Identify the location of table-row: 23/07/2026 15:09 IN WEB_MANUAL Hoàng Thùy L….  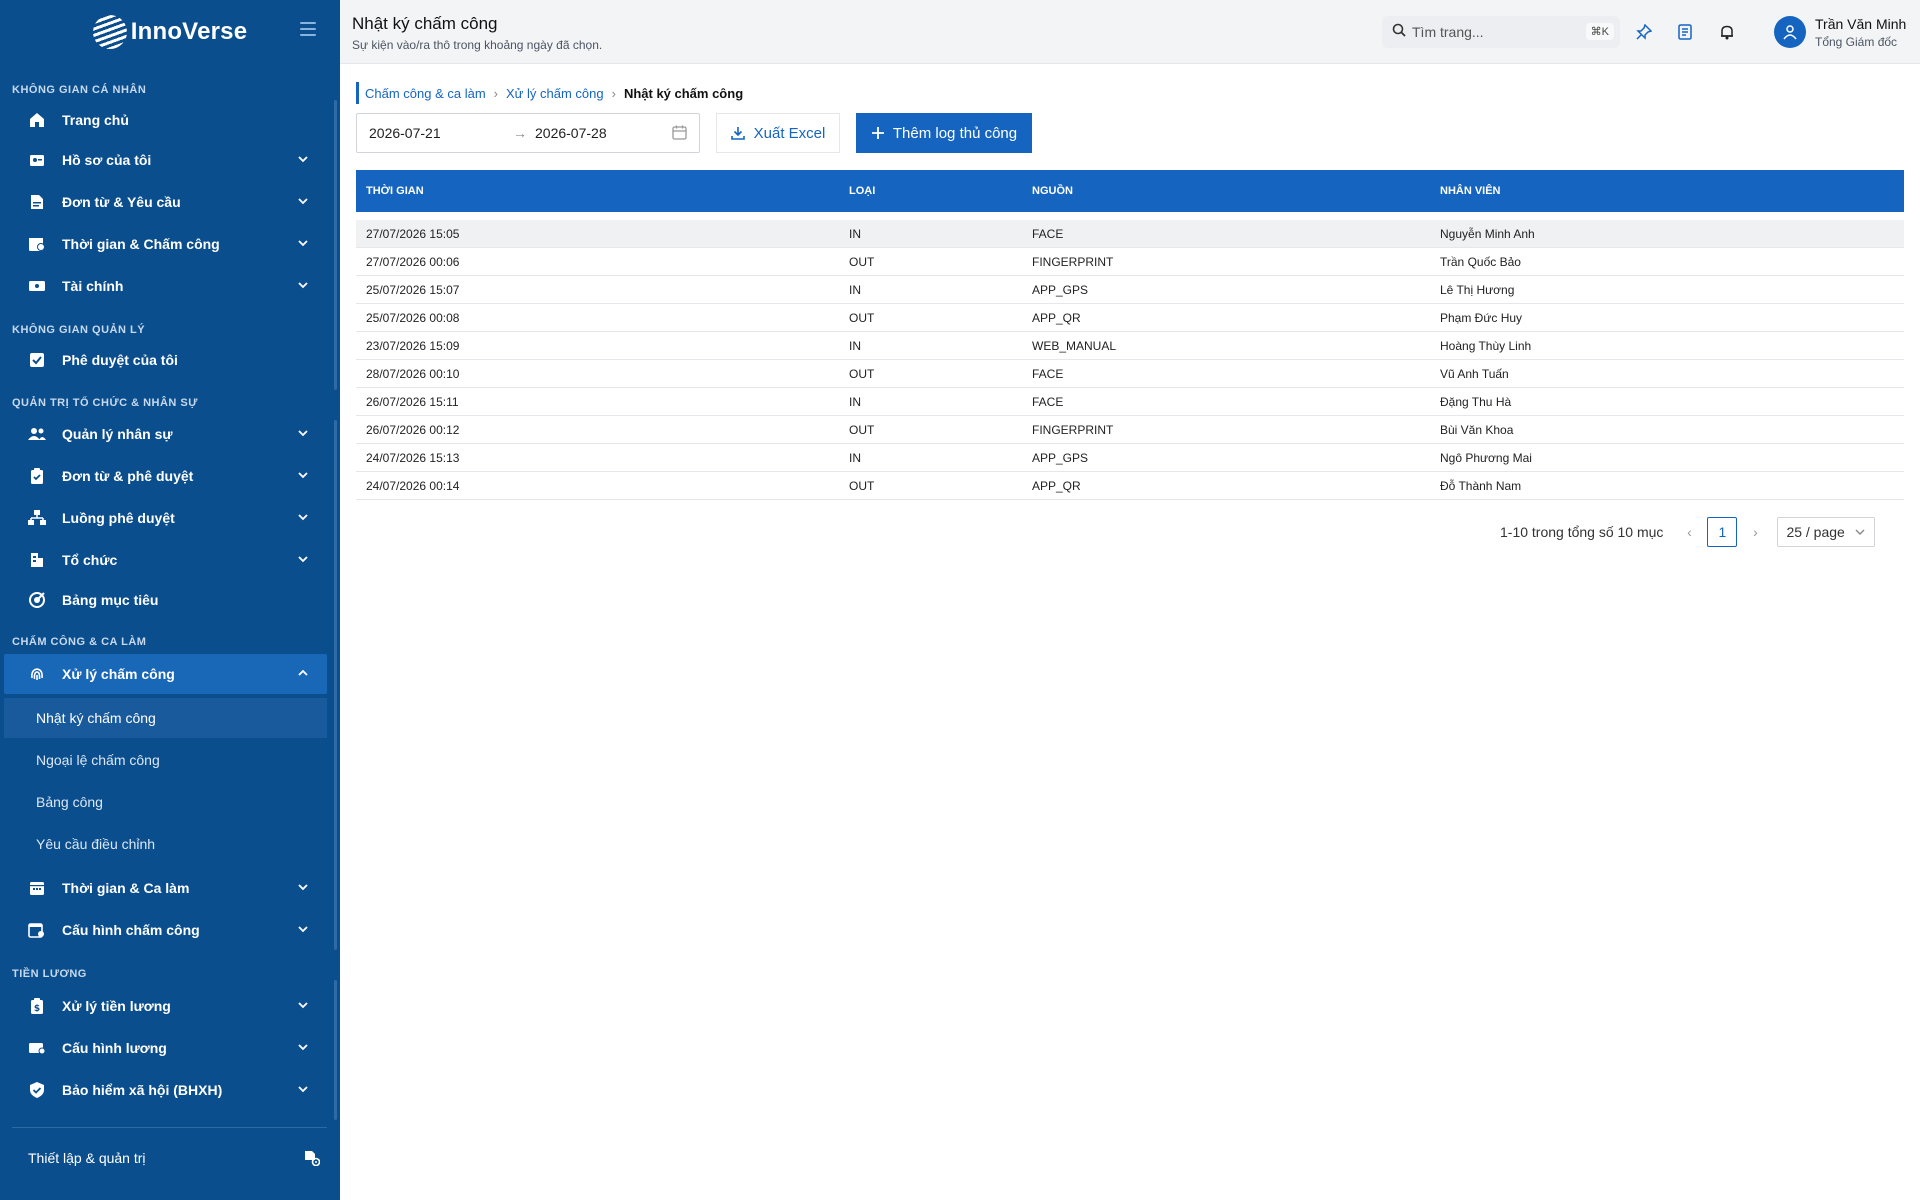
(1130, 346).